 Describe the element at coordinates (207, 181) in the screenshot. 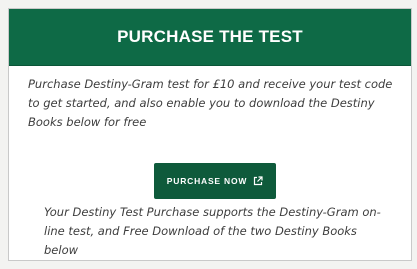

I see `purchase-now-label: PURCHASE NOW` at that location.